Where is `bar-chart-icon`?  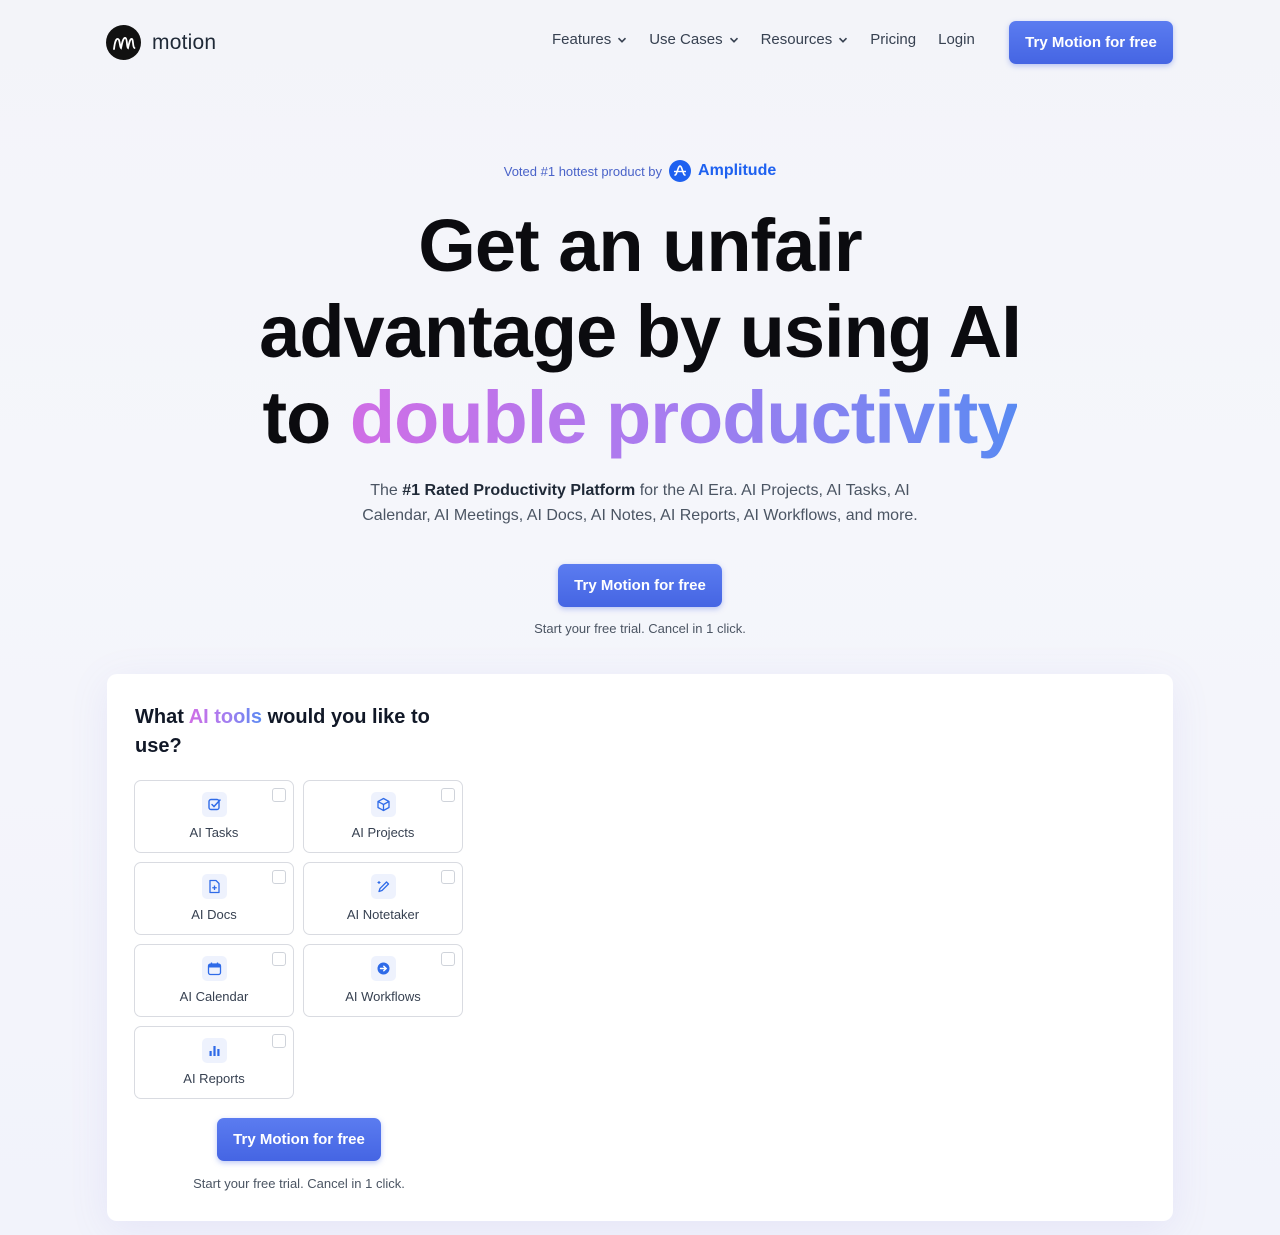 bar-chart-icon is located at coordinates (214, 1050).